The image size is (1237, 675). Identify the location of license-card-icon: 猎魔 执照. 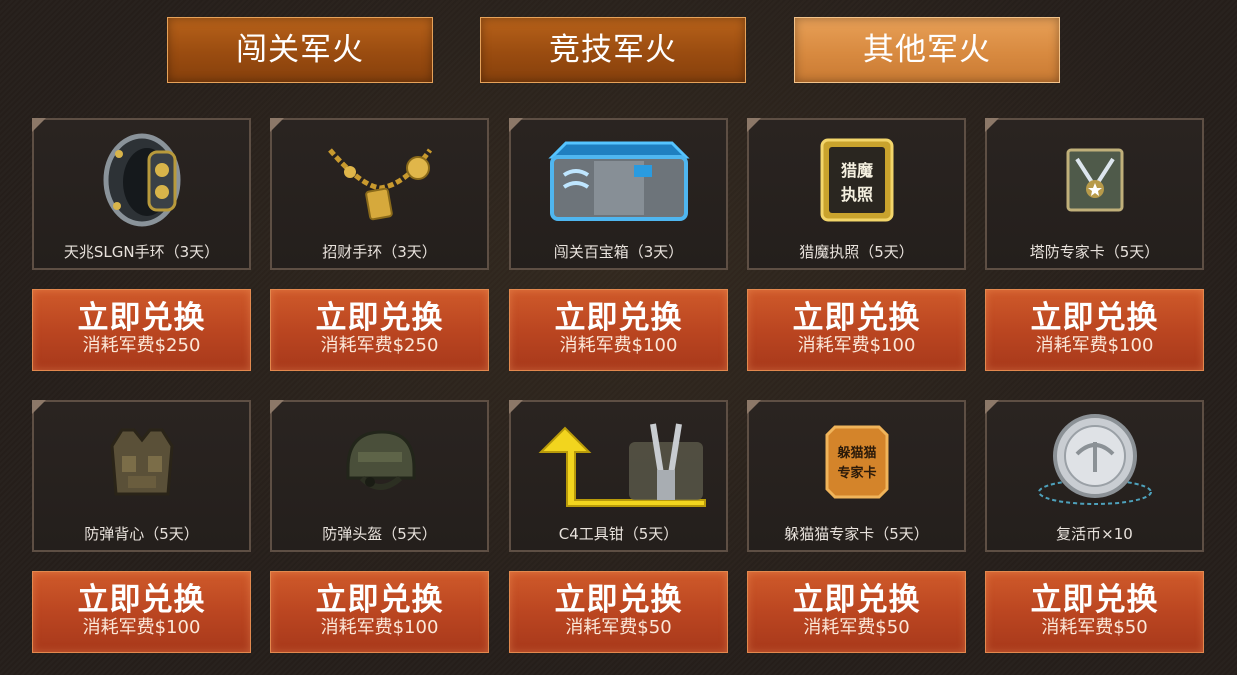
(856, 180).